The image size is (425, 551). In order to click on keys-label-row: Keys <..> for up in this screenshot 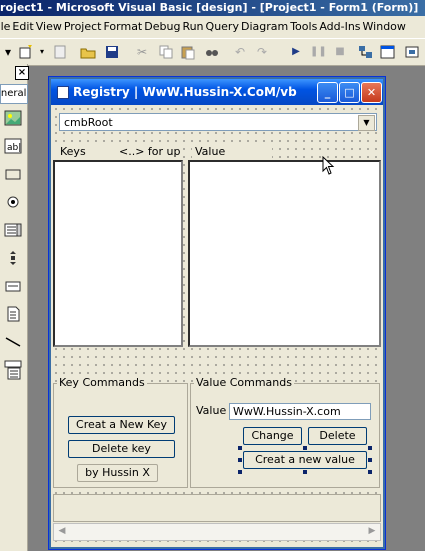, I will do `click(119, 152)`.